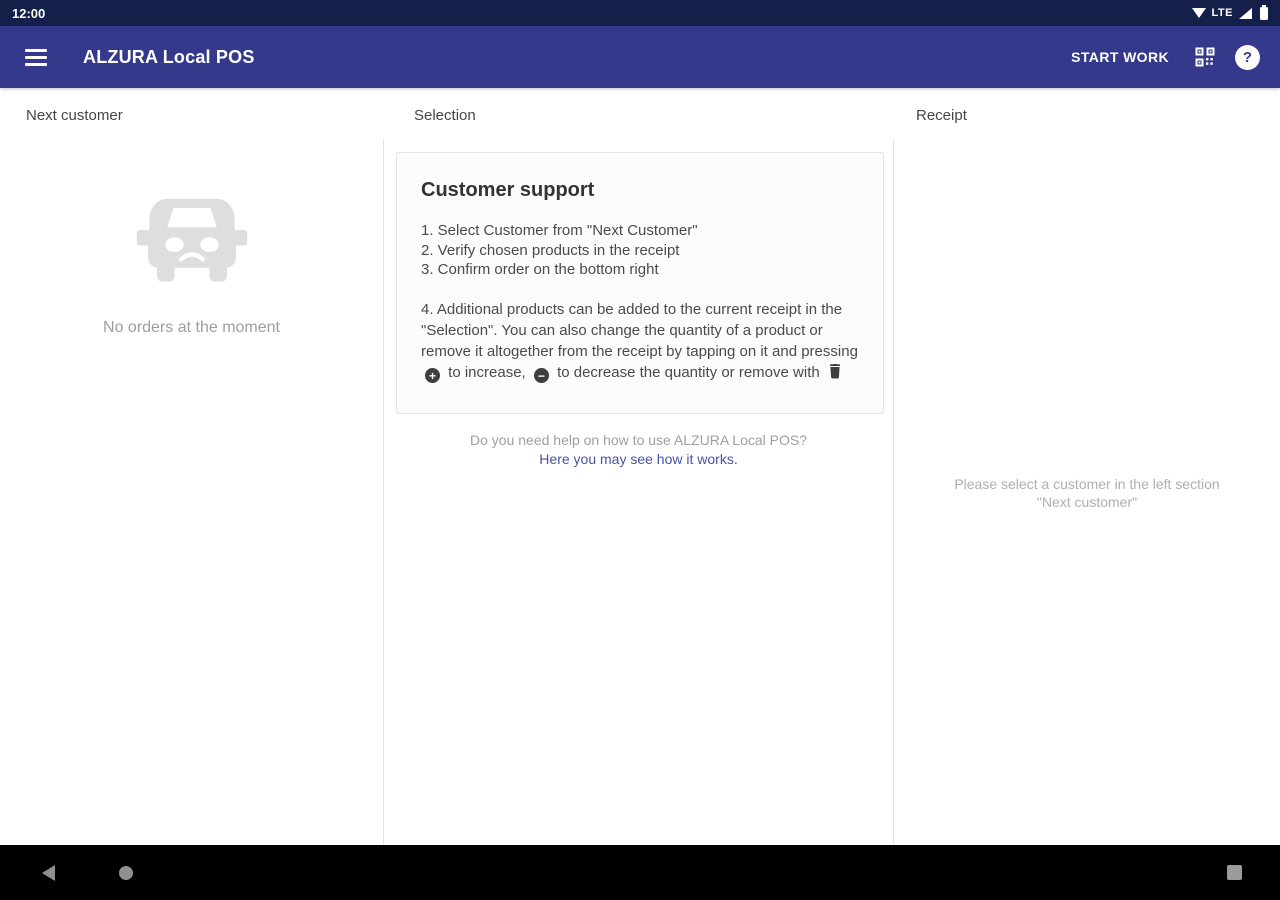 Image resolution: width=1280 pixels, height=900 pixels. Describe the element at coordinates (432, 375) in the screenshot. I see `add-circle-icon` at that location.